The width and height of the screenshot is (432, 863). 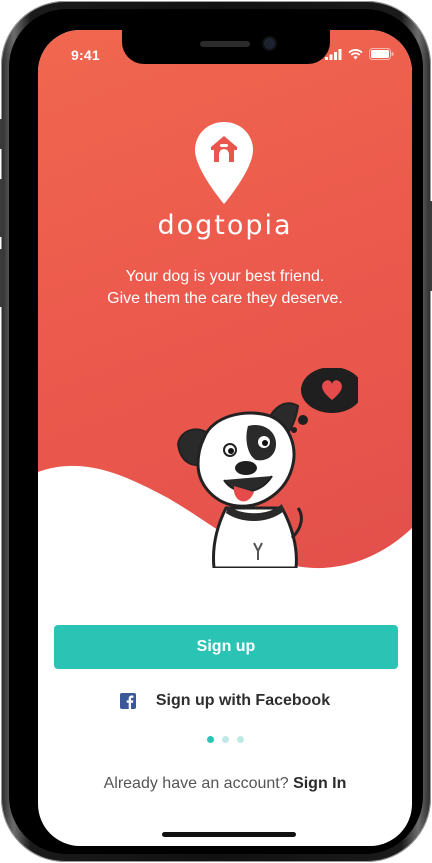 I want to click on signal-icon, so click(x=333, y=54).